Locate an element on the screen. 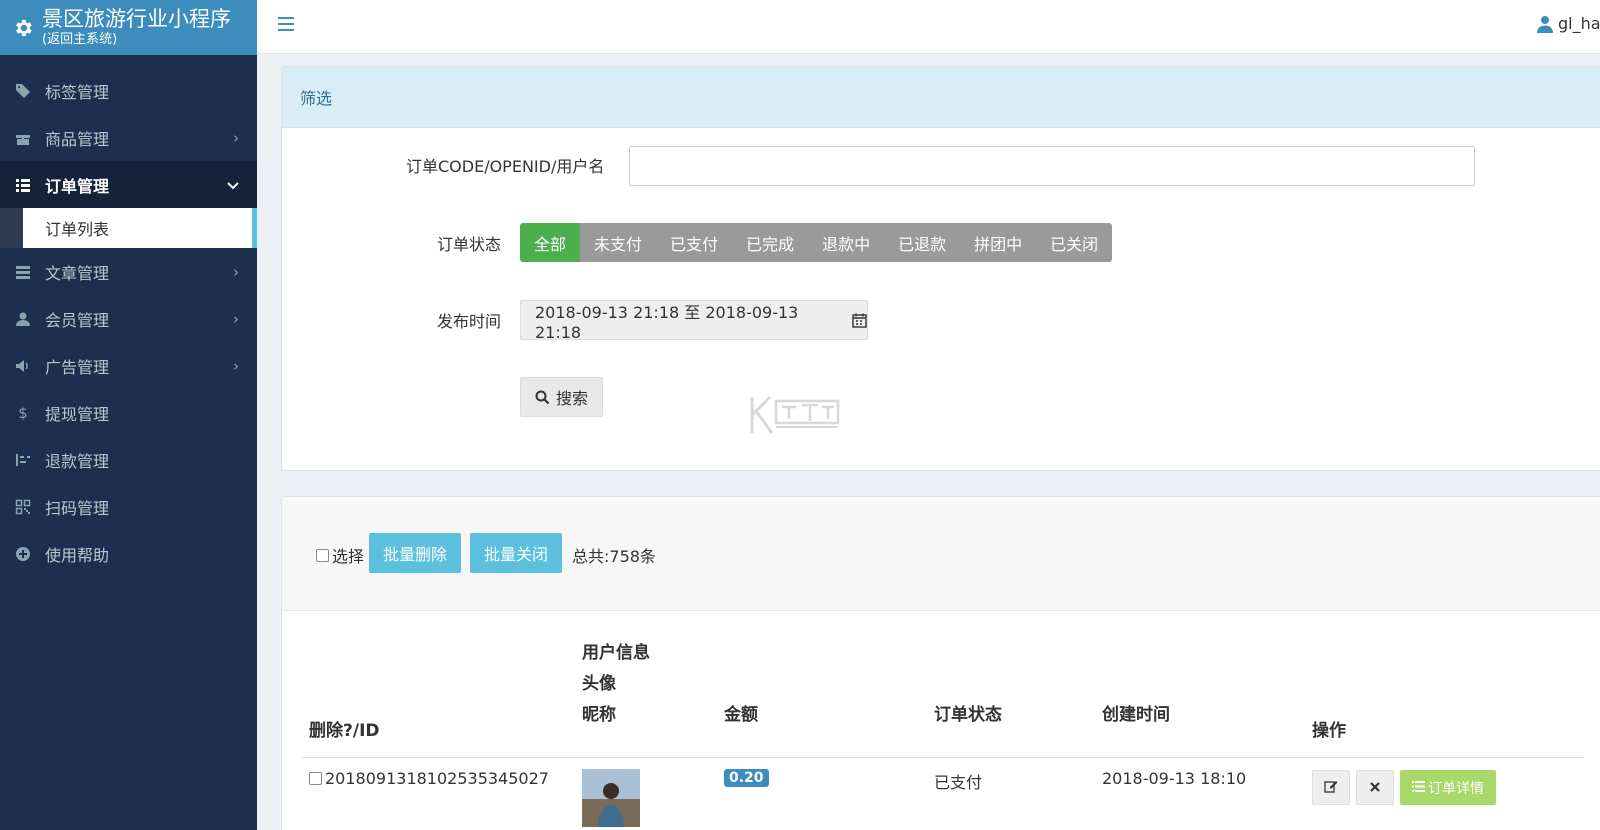 The image size is (1600, 830). total-count: 总共:758条 is located at coordinates (614, 556).